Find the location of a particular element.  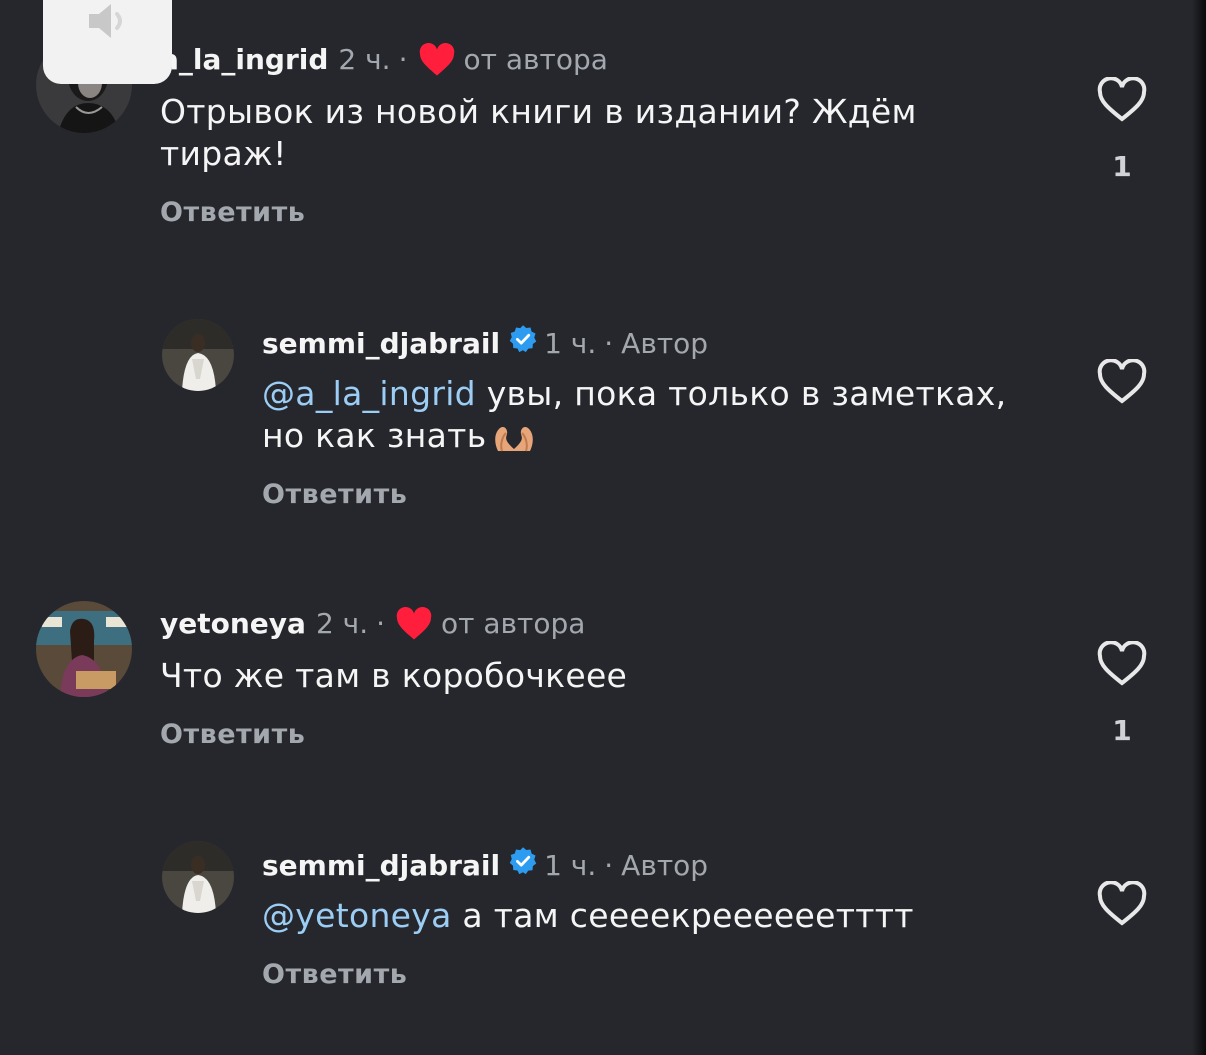

comment-text-body: а там сеееекреееееетттт is located at coordinates (682, 915).